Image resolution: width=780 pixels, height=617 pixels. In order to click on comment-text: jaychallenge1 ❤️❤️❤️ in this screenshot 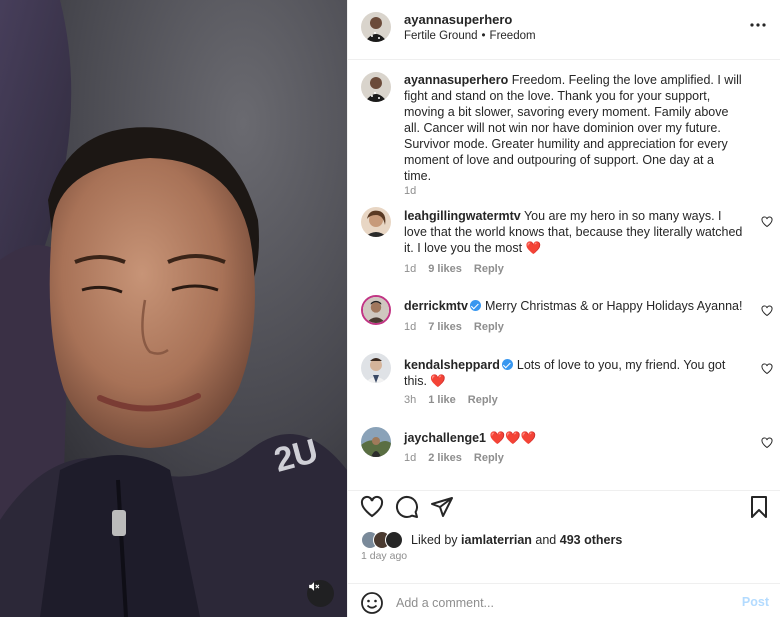, I will do `click(574, 438)`.